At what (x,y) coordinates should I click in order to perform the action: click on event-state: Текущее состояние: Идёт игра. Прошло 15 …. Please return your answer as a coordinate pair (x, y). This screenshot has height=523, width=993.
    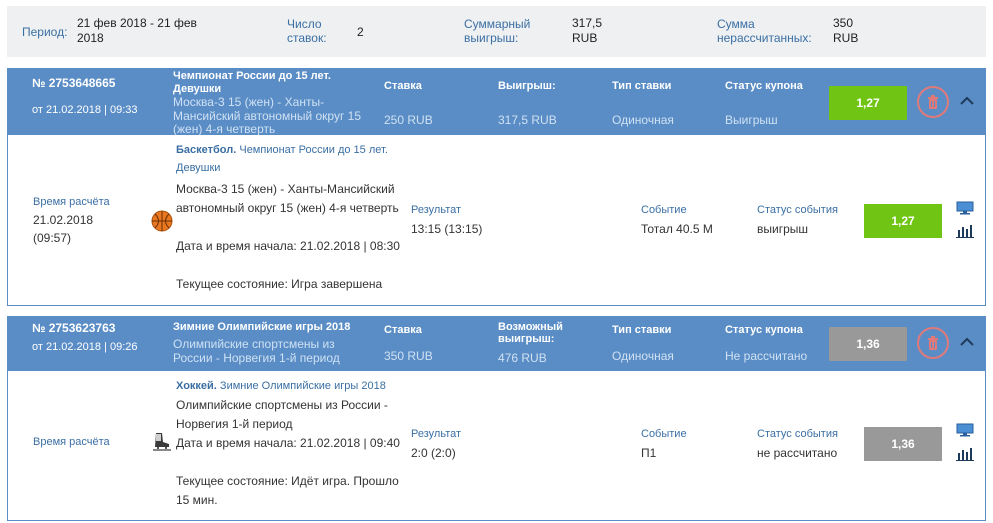
    Looking at the image, I should click on (287, 490).